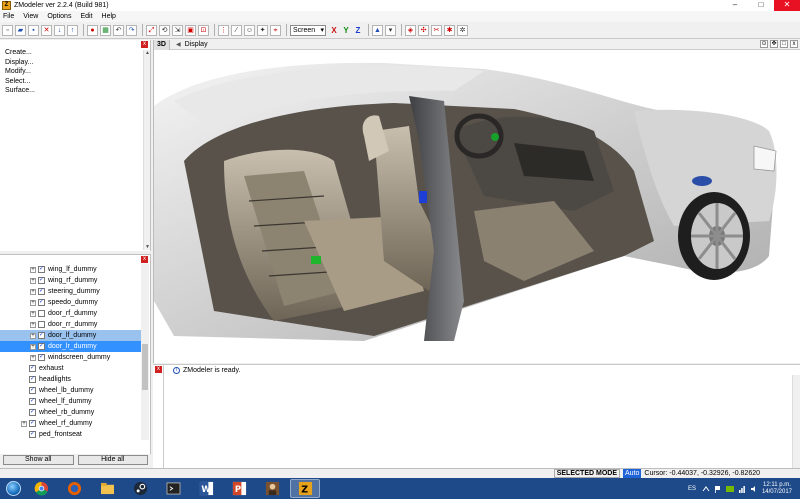 The height and width of the screenshot is (499, 800). What do you see at coordinates (46, 30) in the screenshot?
I see `close-file-icon: ✕` at bounding box center [46, 30].